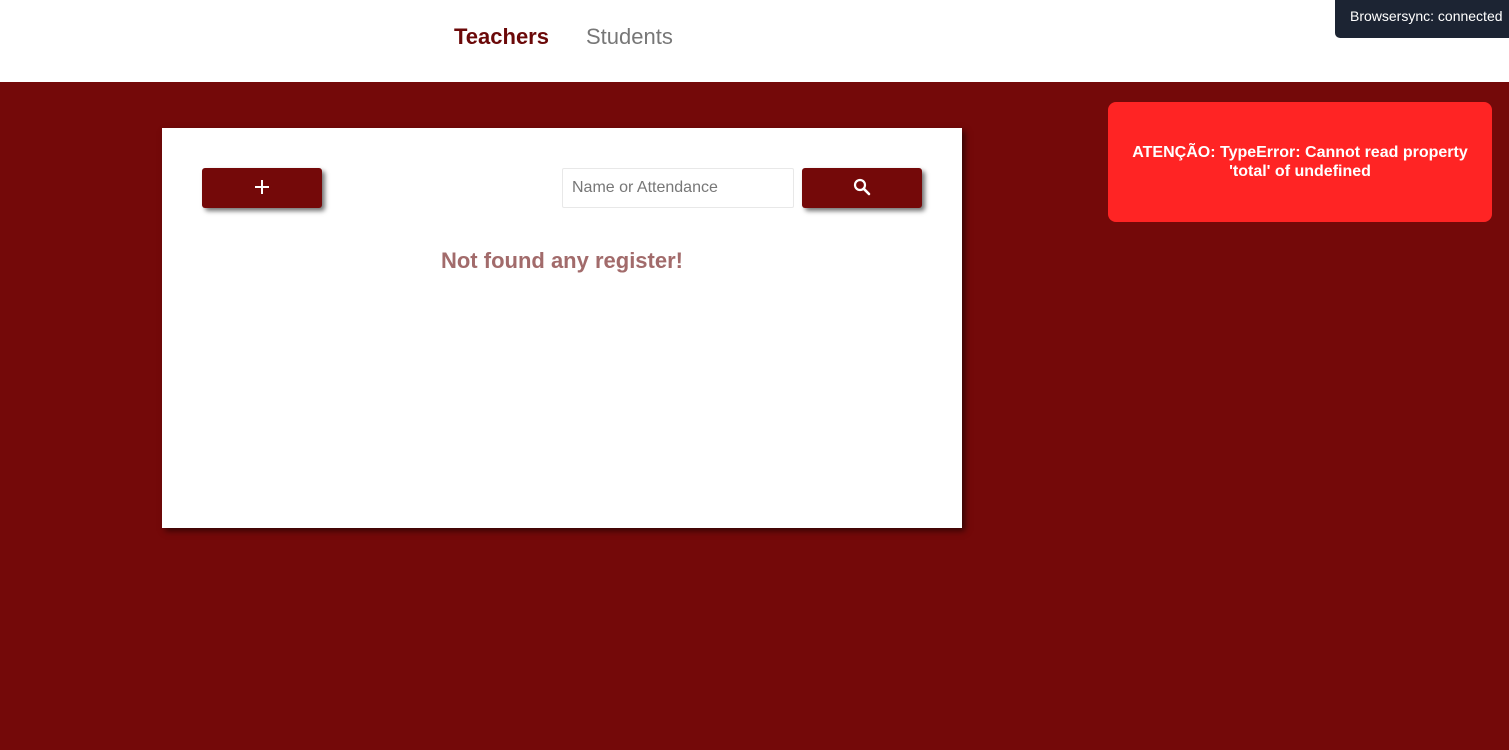 Image resolution: width=1509 pixels, height=750 pixels. I want to click on add-button, so click(262, 188).